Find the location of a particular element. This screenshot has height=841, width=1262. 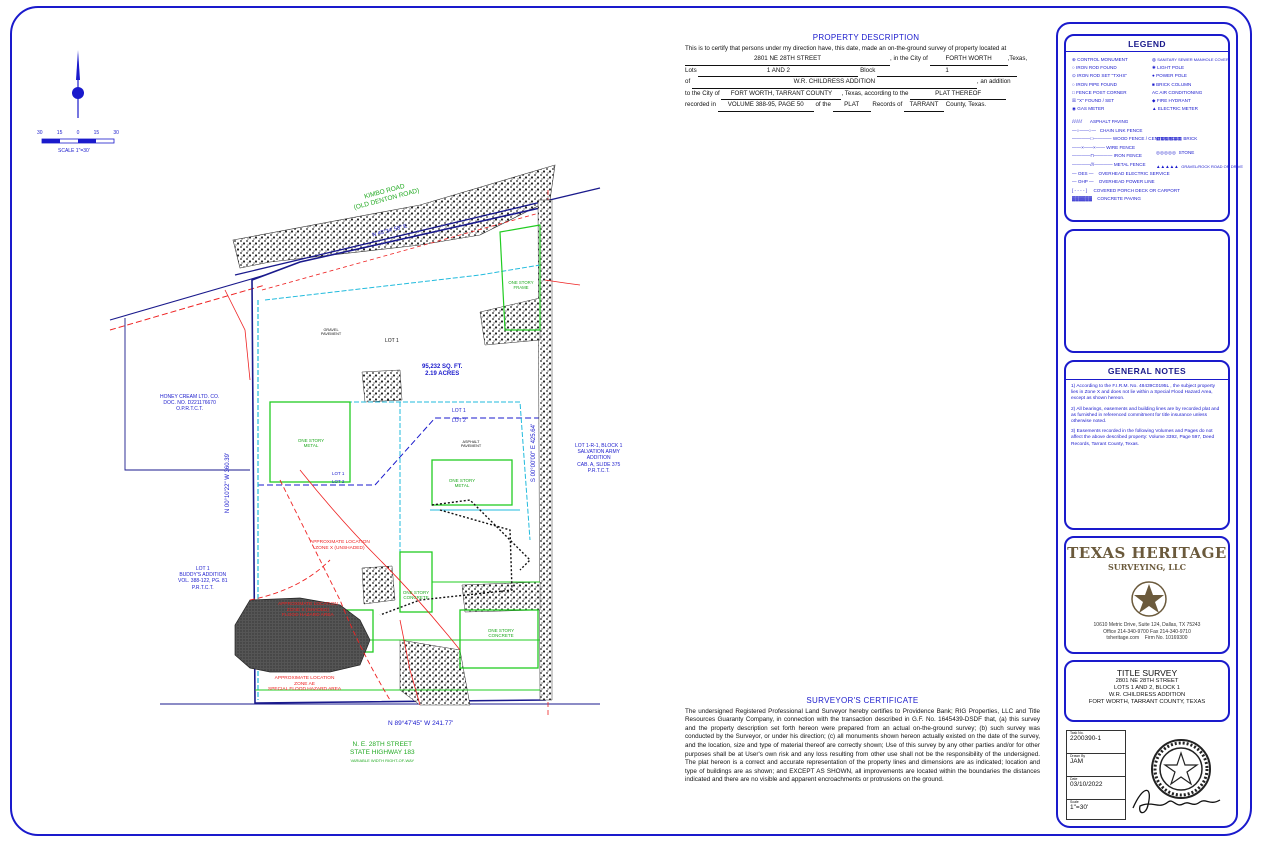

row-note: VARIABLE WIDTH RIGHT-OF-WAY is located at coordinates (382, 760).